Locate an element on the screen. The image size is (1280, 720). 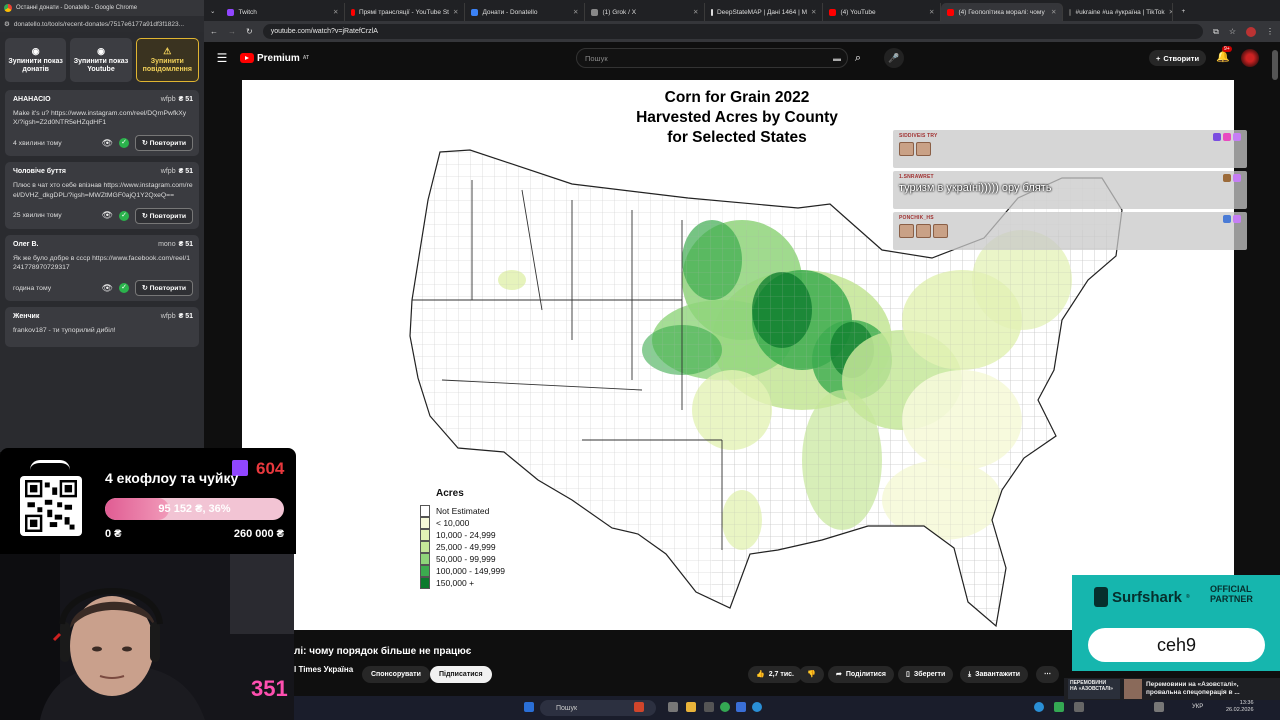
notifications-bell-icon: 🔔 9+ is located at coordinates (1224, 54).